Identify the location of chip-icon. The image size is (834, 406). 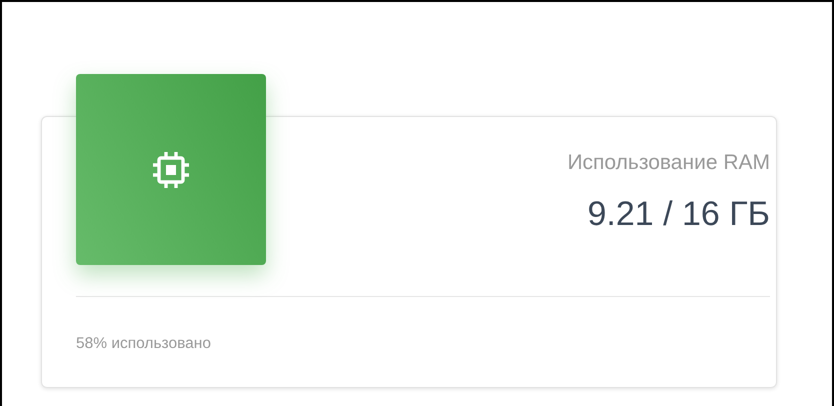
(171, 170).